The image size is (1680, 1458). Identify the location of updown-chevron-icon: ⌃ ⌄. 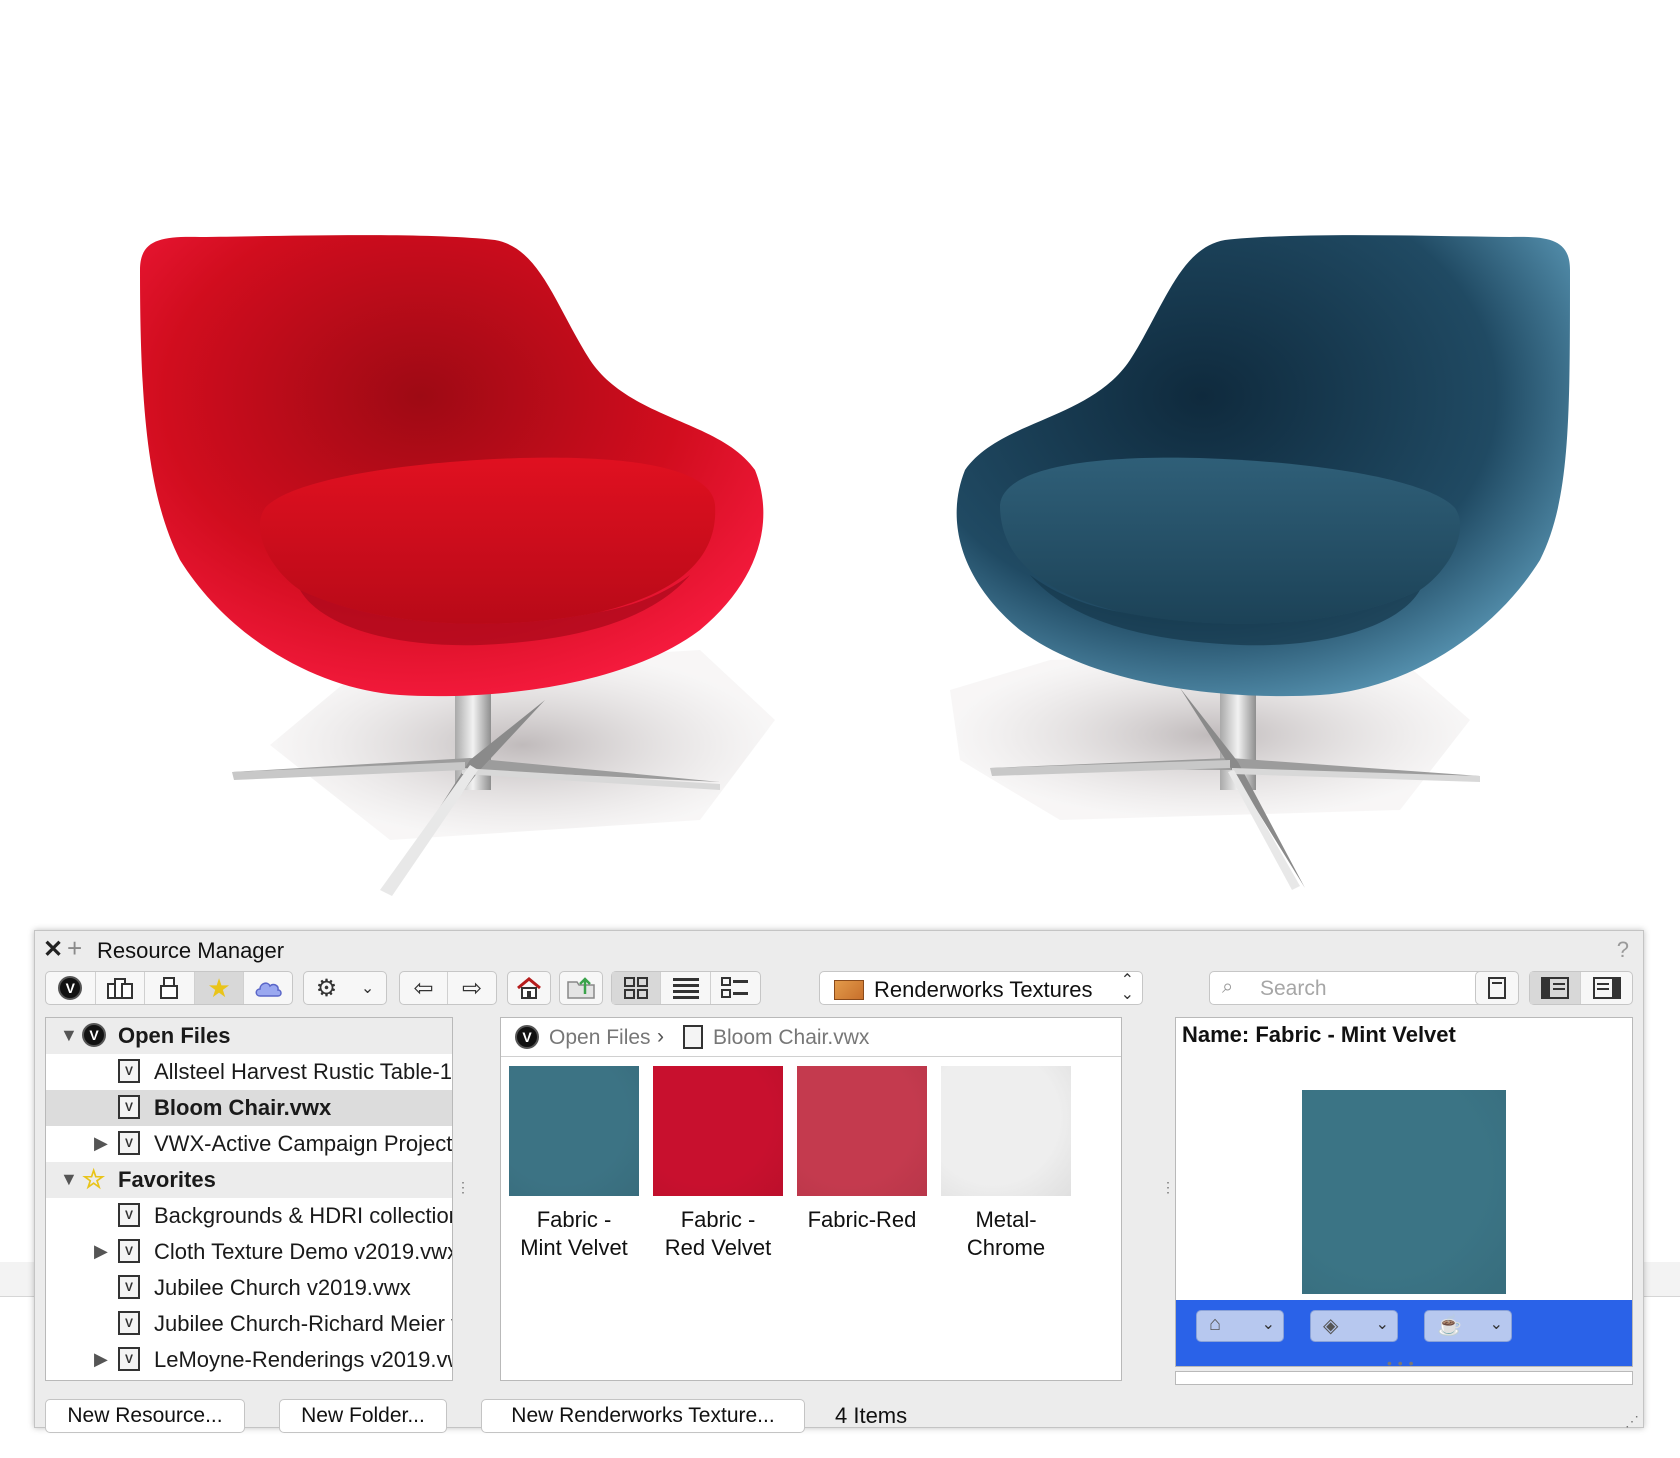
(1127, 987).